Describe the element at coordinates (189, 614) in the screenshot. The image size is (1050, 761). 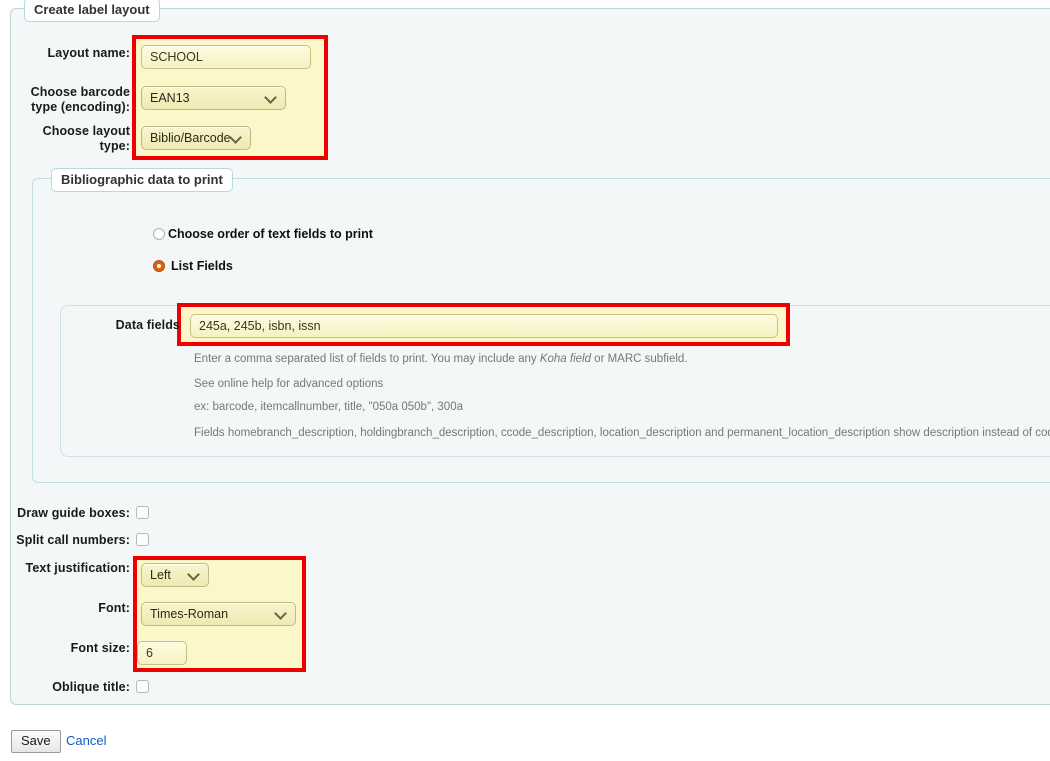
I see `font-value: Times-Roman` at that location.